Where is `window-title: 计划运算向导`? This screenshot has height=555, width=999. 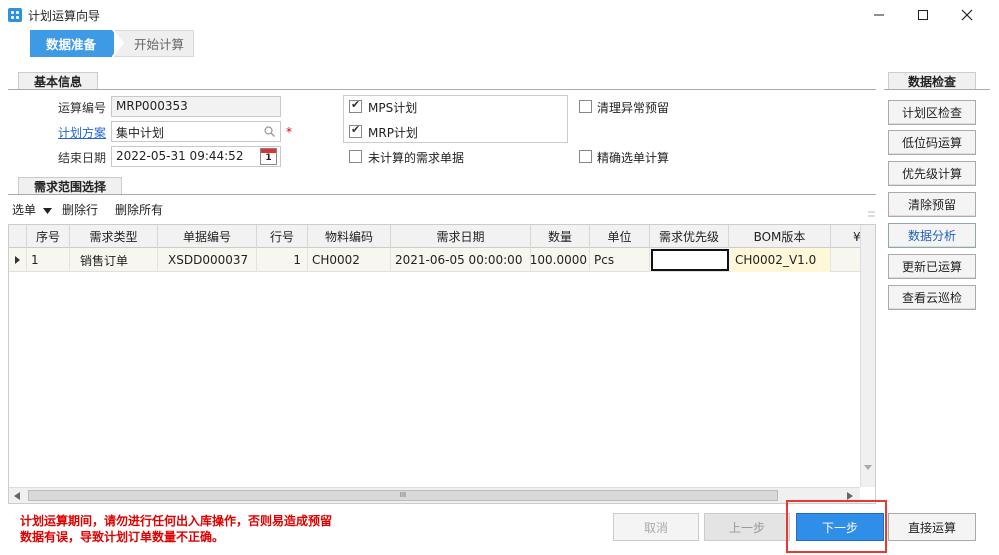
window-title: 计划运算向导 is located at coordinates (64, 16).